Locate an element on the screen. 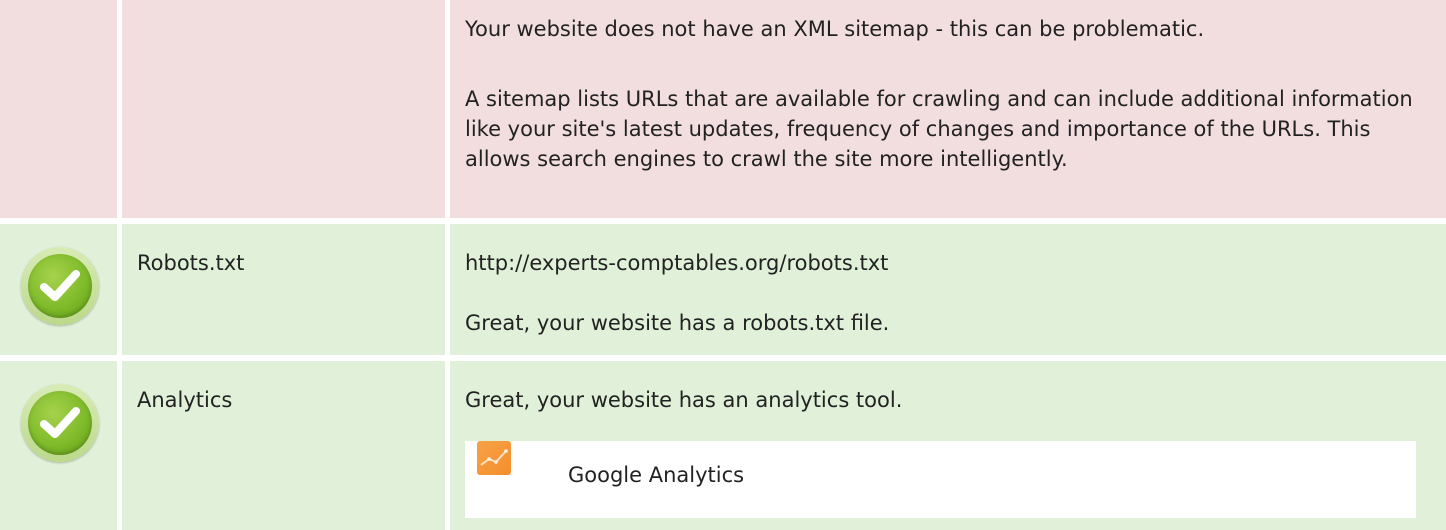 Image resolution: width=1446 pixels, height=530 pixels. robots-label-cell: Robots.txt is located at coordinates (283, 289).